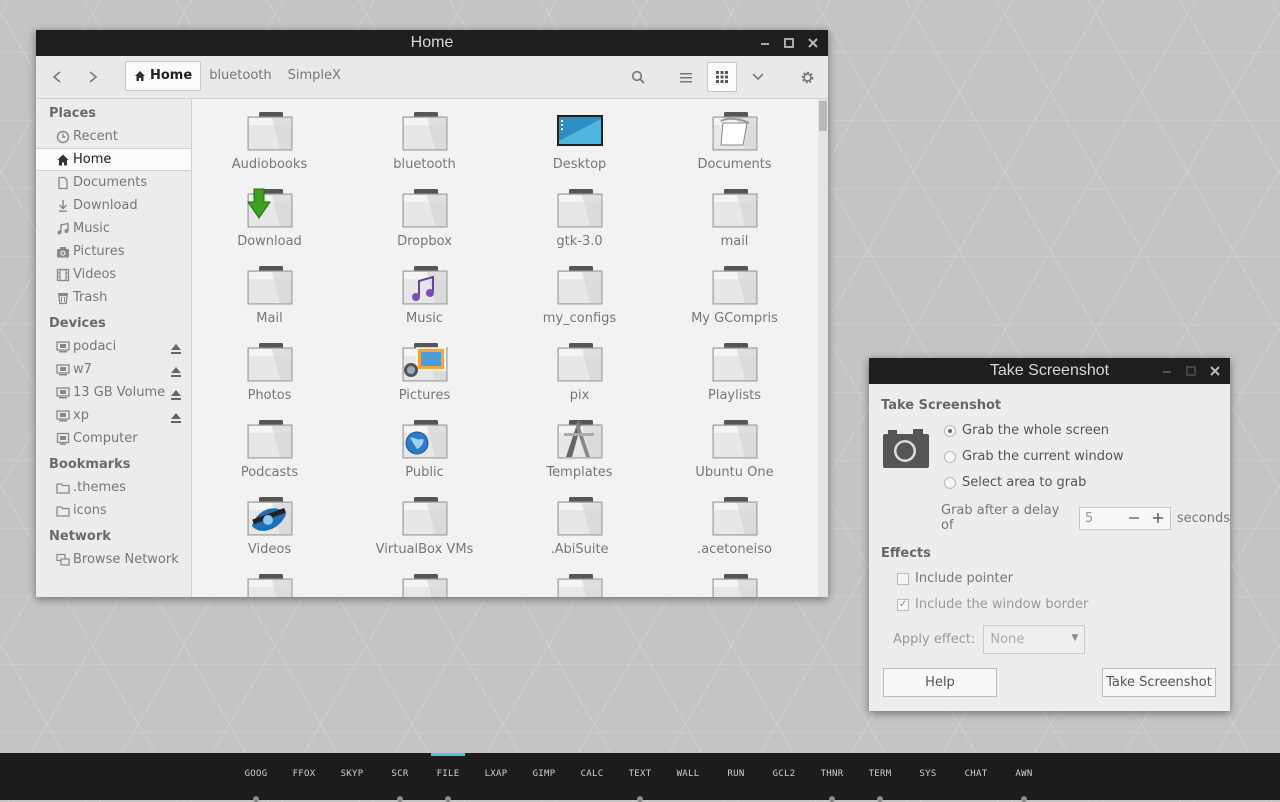  I want to click on help-button: Help, so click(940, 682).